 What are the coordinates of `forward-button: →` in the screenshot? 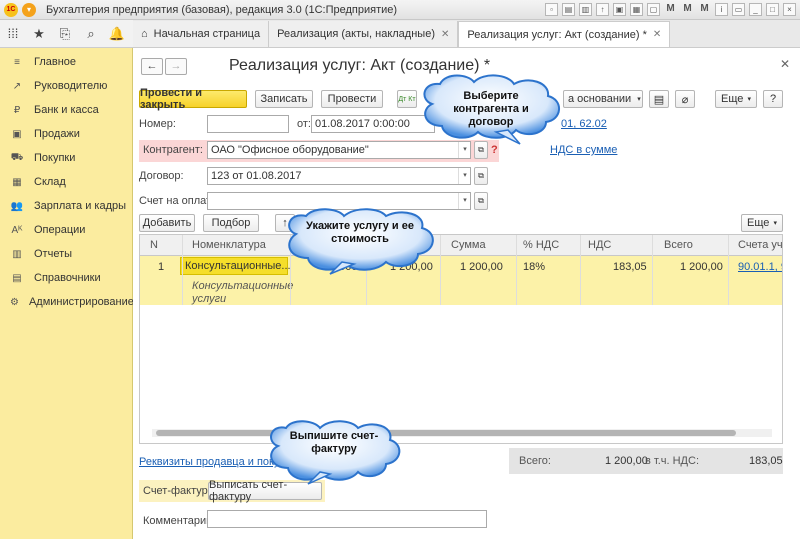 It's located at (176, 66).